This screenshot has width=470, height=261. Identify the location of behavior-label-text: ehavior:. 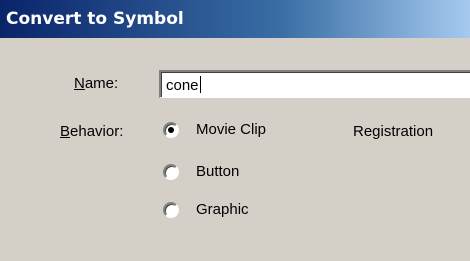
(97, 131).